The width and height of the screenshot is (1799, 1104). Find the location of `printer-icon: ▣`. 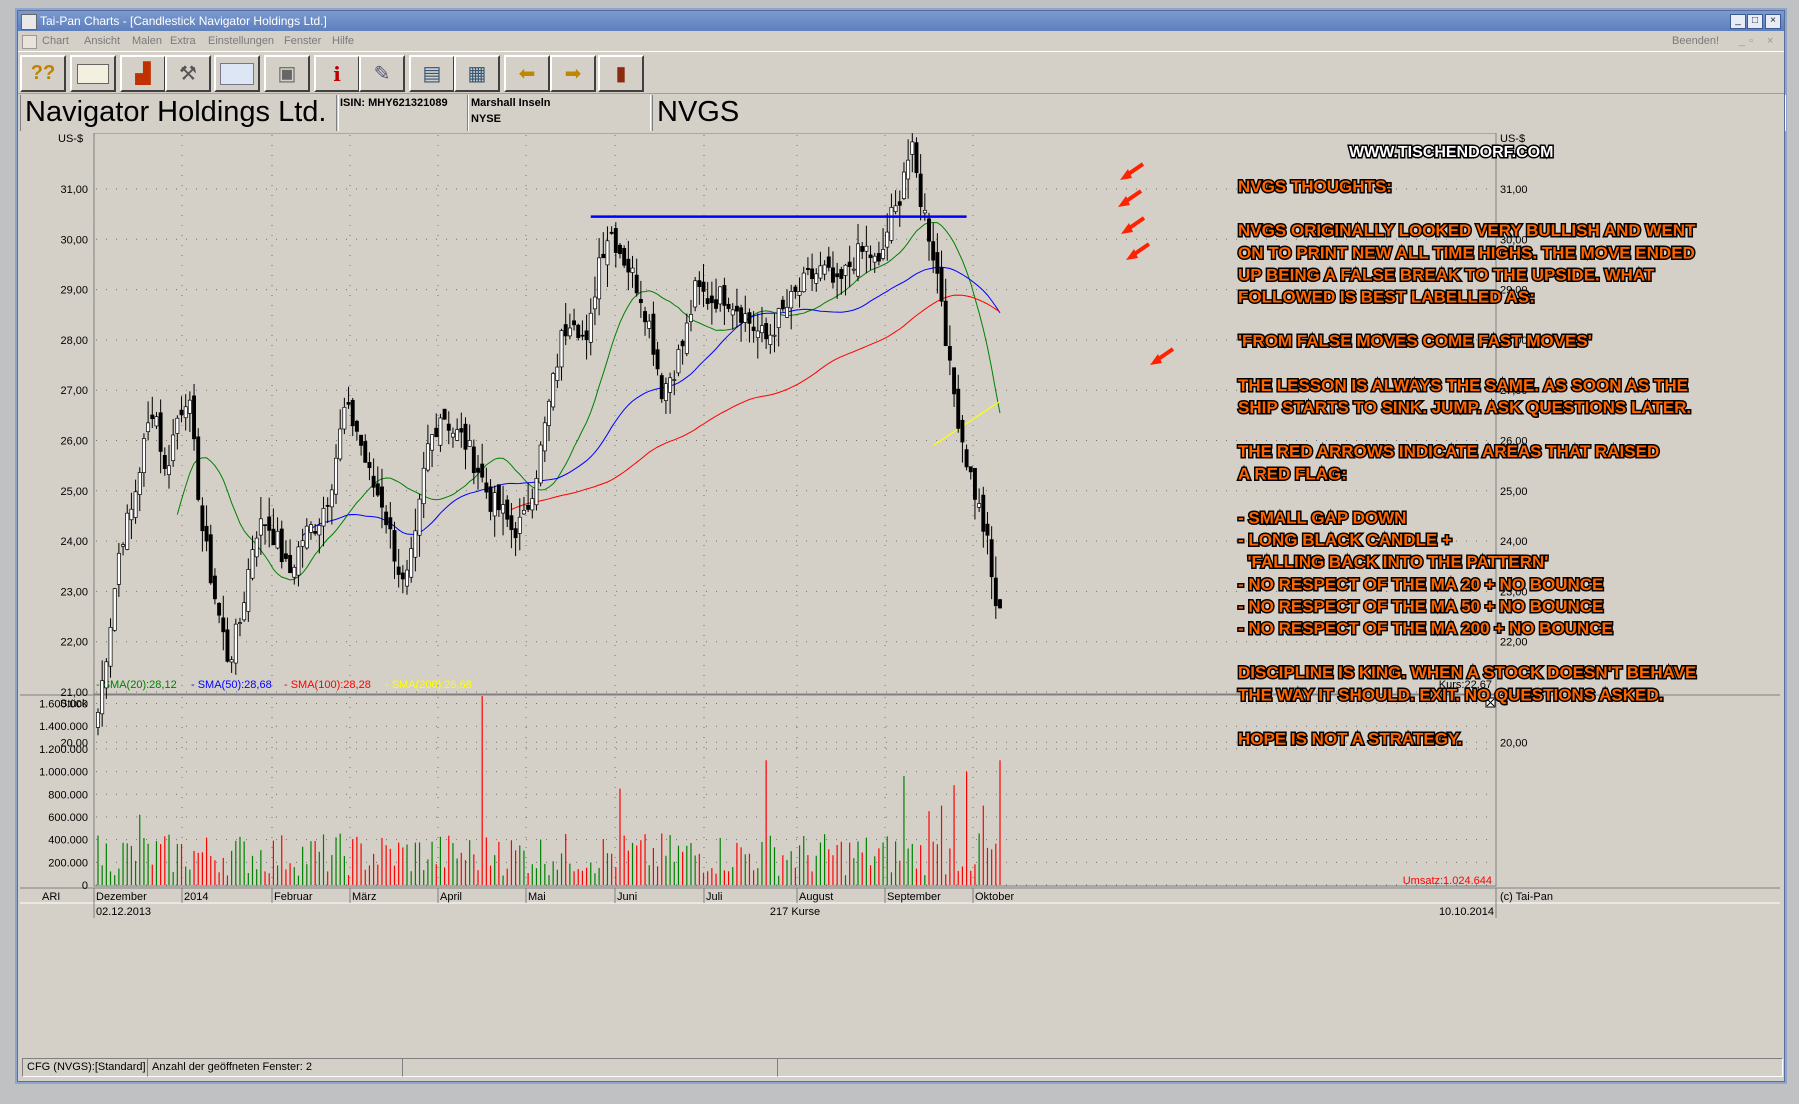

printer-icon: ▣ is located at coordinates (287, 73).